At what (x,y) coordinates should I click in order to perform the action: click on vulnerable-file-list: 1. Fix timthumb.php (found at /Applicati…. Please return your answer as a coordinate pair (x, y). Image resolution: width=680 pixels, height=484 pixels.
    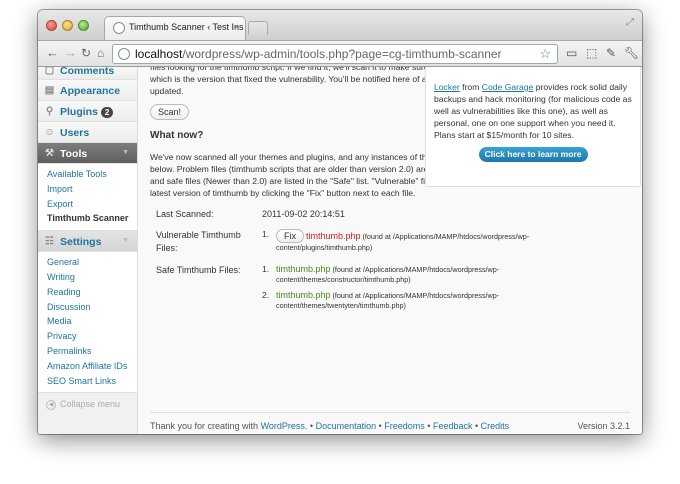
    Looking at the image, I should click on (399, 241).